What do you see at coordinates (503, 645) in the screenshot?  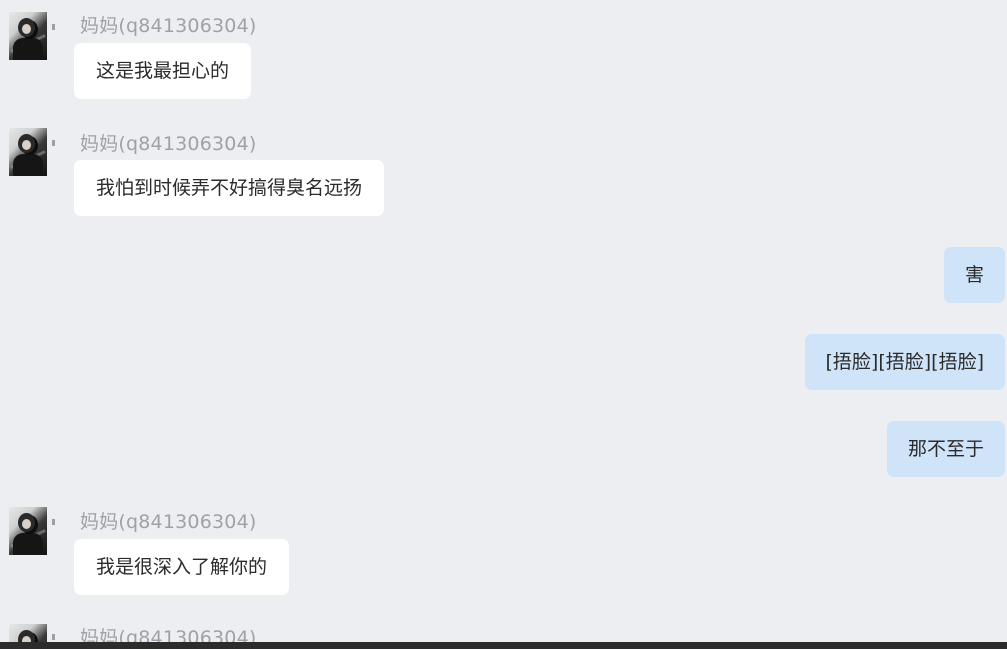 I see `bottom-edge-bar` at bounding box center [503, 645].